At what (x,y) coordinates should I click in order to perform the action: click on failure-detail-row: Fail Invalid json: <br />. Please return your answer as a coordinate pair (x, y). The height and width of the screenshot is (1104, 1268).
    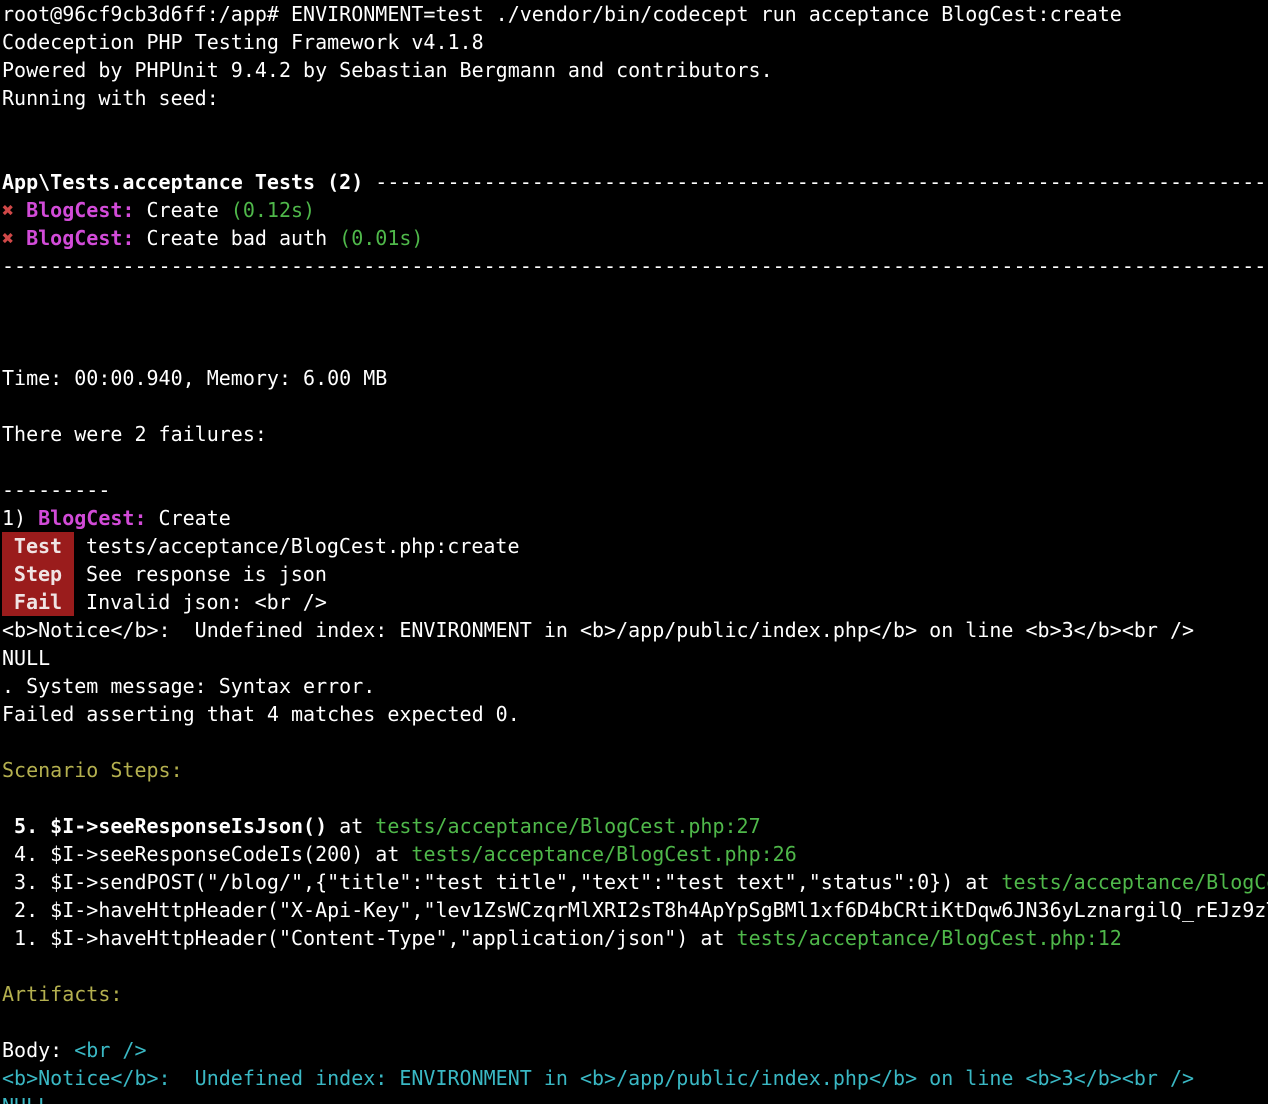
    Looking at the image, I should click on (635, 602).